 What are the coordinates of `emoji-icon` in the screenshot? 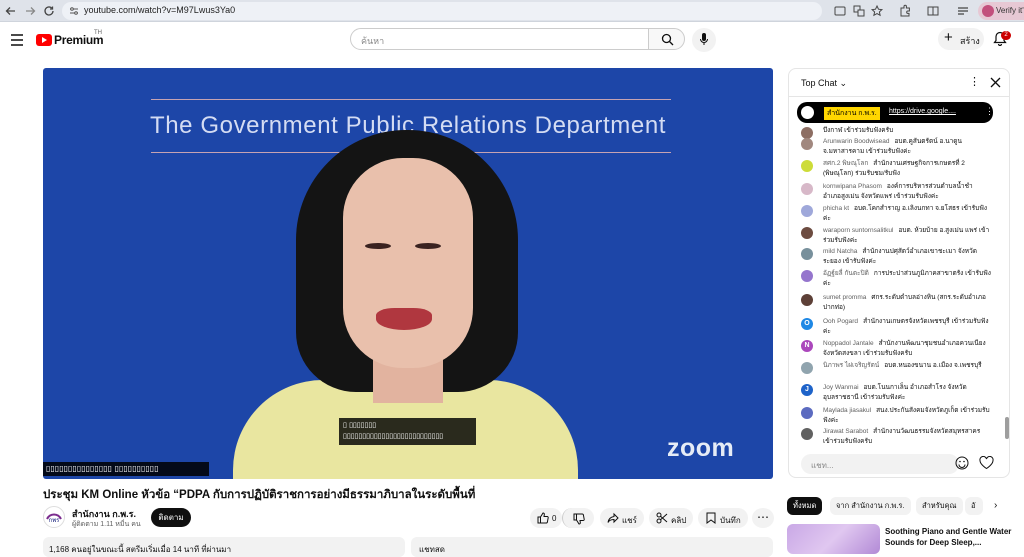 It's located at (962, 463).